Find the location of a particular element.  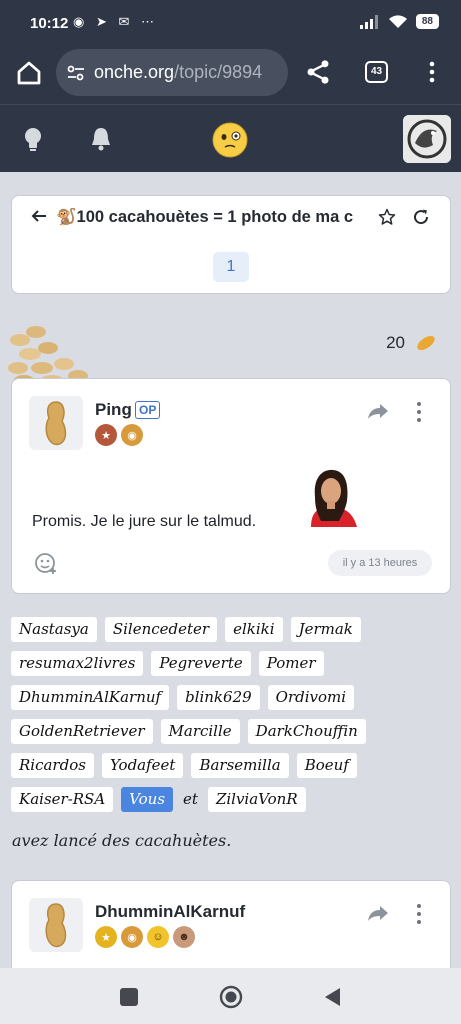

dragon-avatar-icon is located at coordinates (427, 139).